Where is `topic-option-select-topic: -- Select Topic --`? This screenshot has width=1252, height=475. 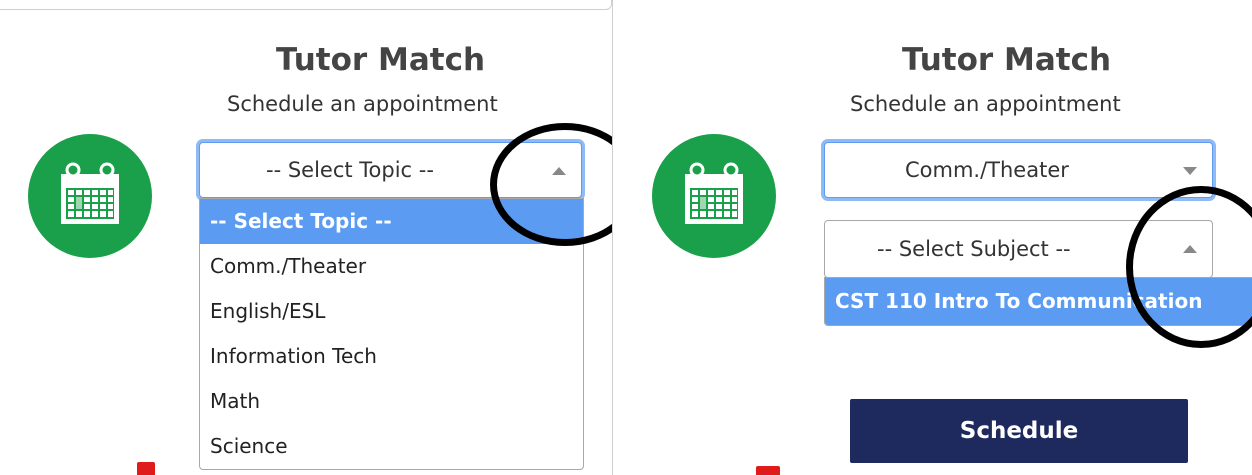 topic-option-select-topic: -- Select Topic -- is located at coordinates (391, 221).